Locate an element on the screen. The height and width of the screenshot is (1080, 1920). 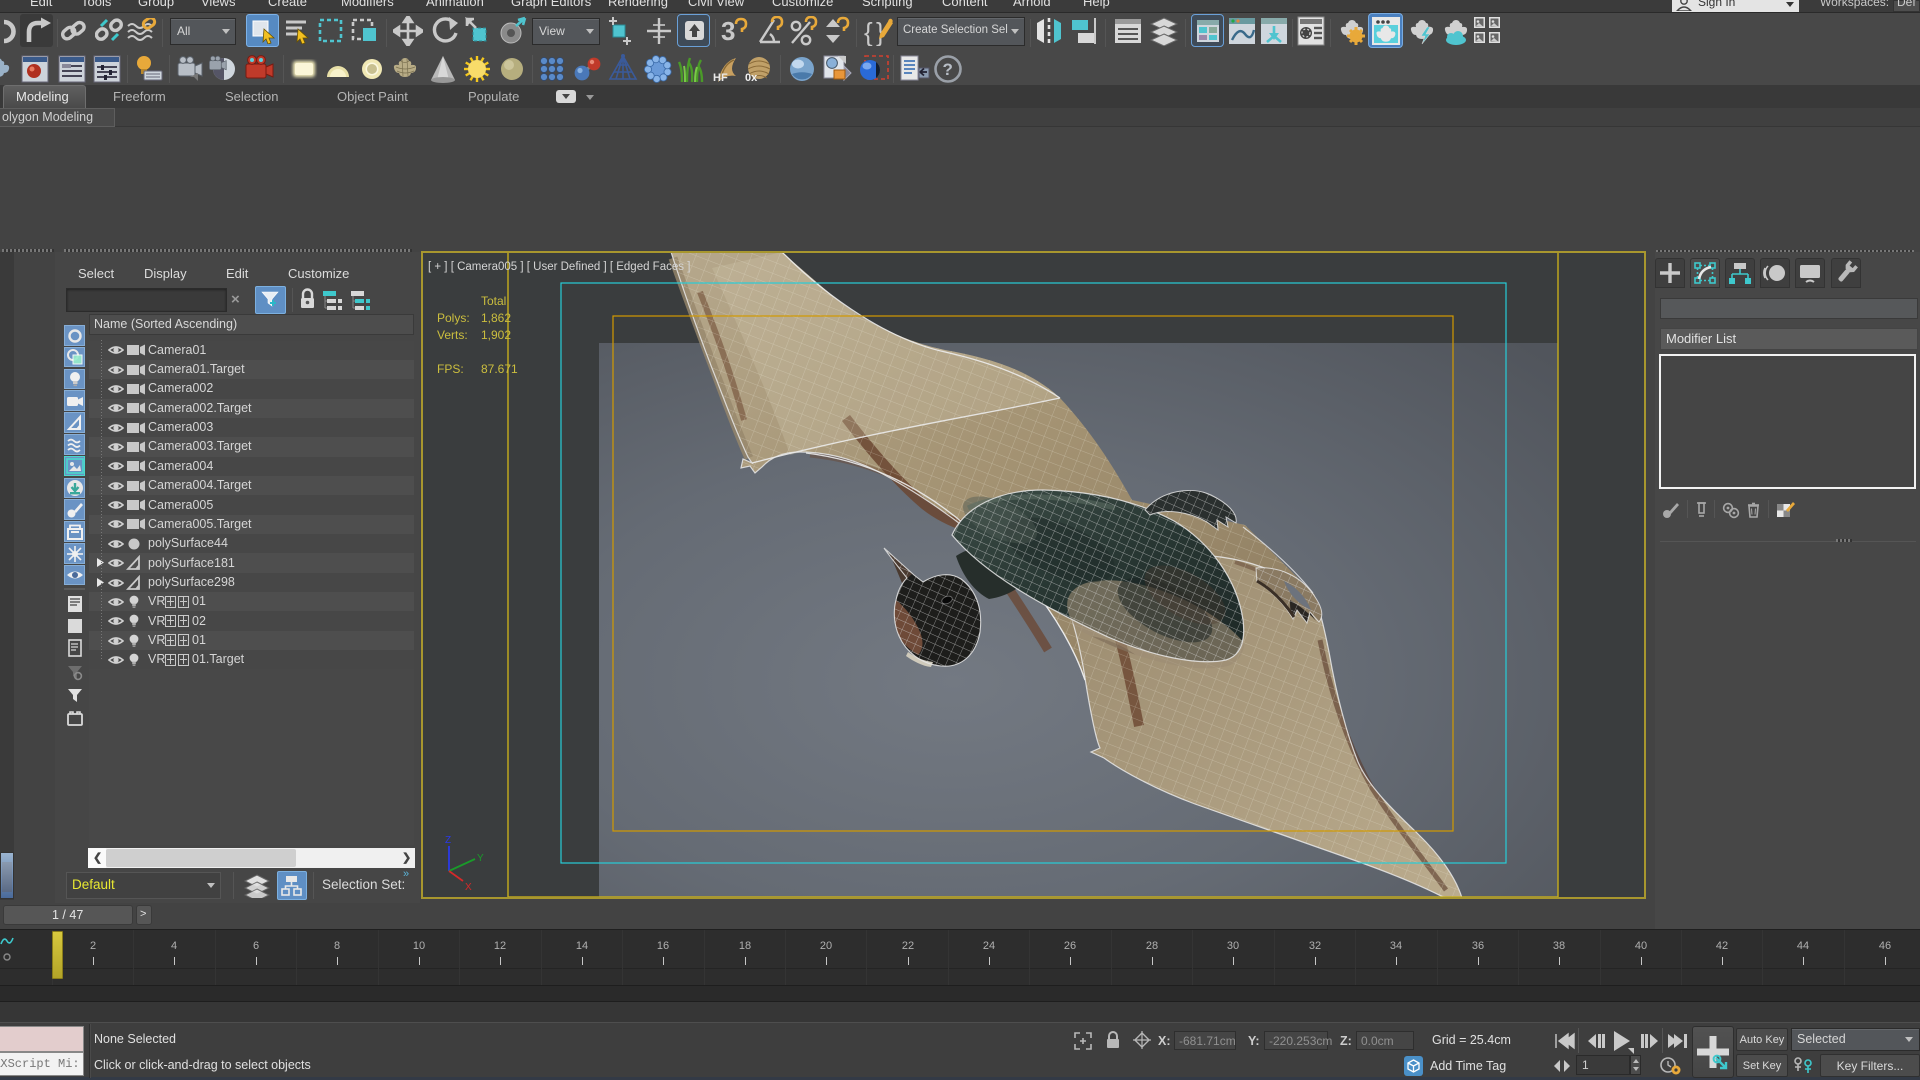
svg-text: 1,902 is located at coordinates (496, 335).